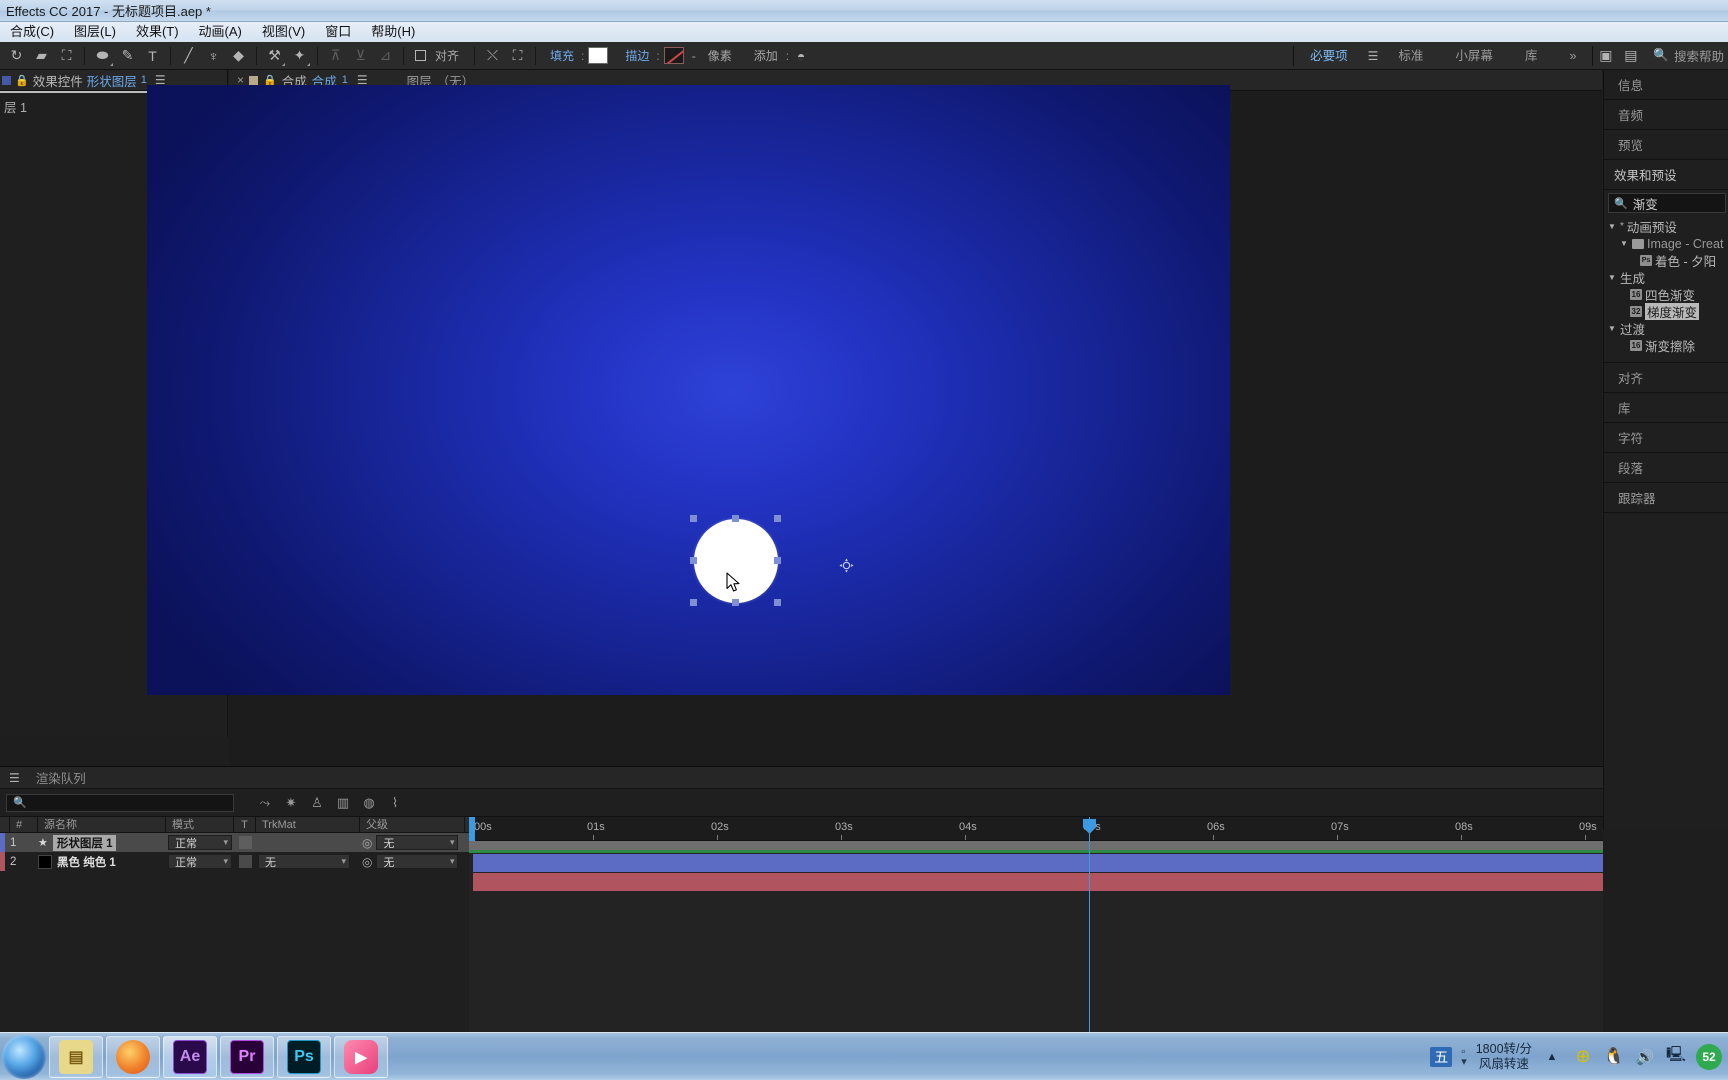 The width and height of the screenshot is (1728, 1080). Describe the element at coordinates (694, 56) in the screenshot. I see `stroke-width-value: -` at that location.